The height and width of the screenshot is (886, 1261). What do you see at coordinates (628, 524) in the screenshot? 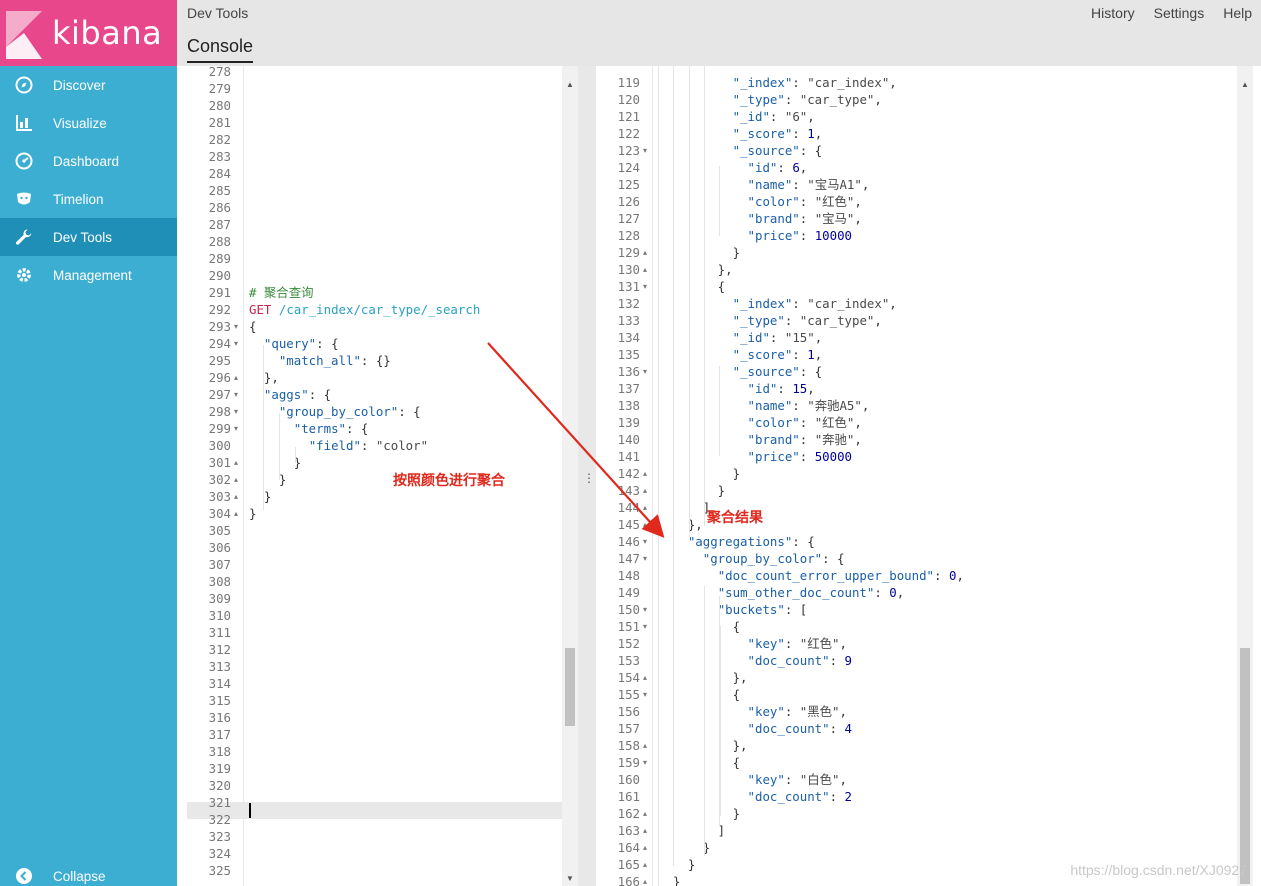
I see `line-number: 145` at bounding box center [628, 524].